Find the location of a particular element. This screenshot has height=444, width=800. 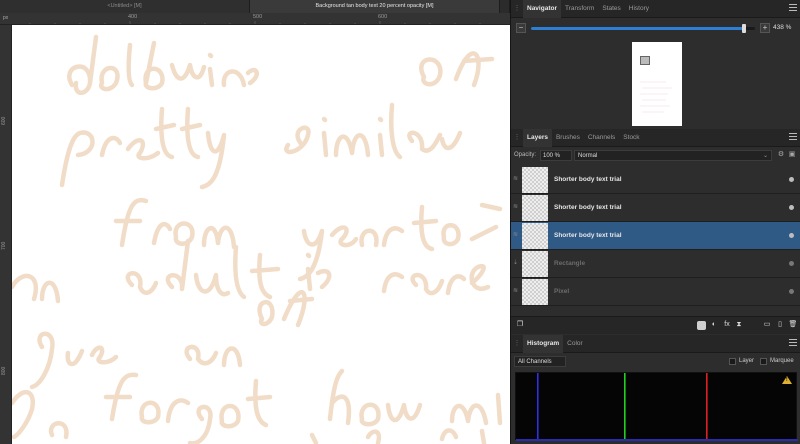

zoom-slider-thumb is located at coordinates (743, 28).